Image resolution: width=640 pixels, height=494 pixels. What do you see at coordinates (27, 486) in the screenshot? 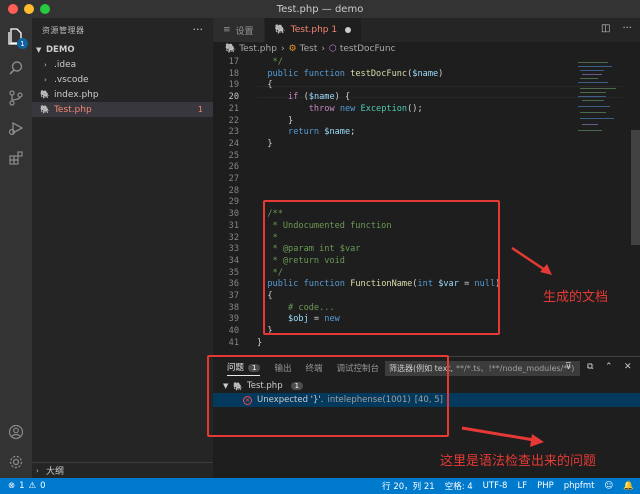
I see `problems-status: ⊗ 1 ⚠ 0` at bounding box center [27, 486].